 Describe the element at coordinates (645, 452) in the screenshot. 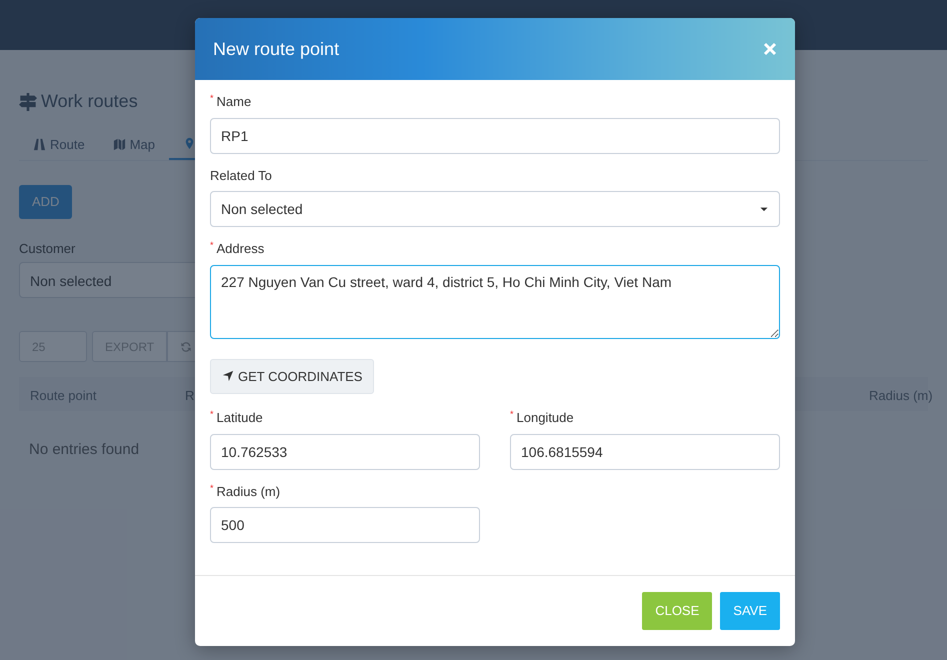

I see `input-field: 106.6815594` at that location.